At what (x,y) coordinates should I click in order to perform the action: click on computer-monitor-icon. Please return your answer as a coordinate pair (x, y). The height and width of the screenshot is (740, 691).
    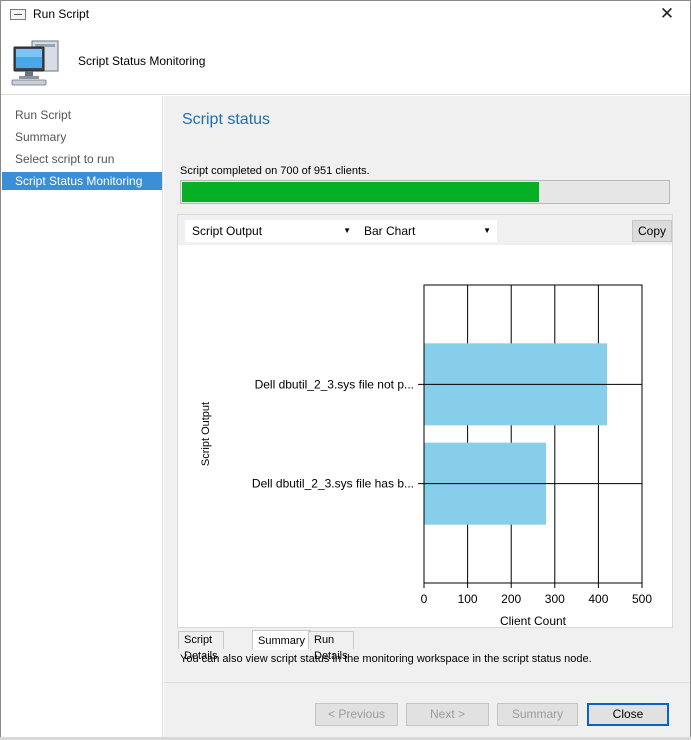
    Looking at the image, I should click on (35, 63).